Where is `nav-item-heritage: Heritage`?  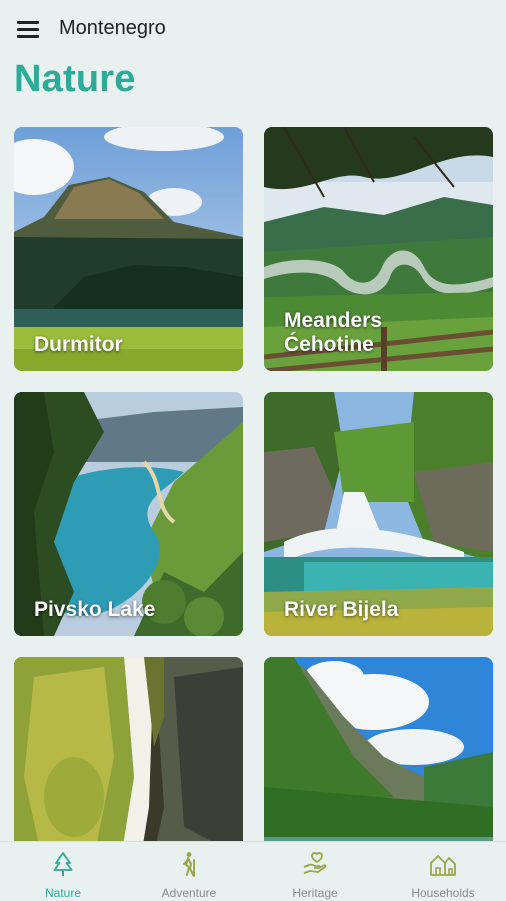
nav-item-heritage: Heritage is located at coordinates (315, 871).